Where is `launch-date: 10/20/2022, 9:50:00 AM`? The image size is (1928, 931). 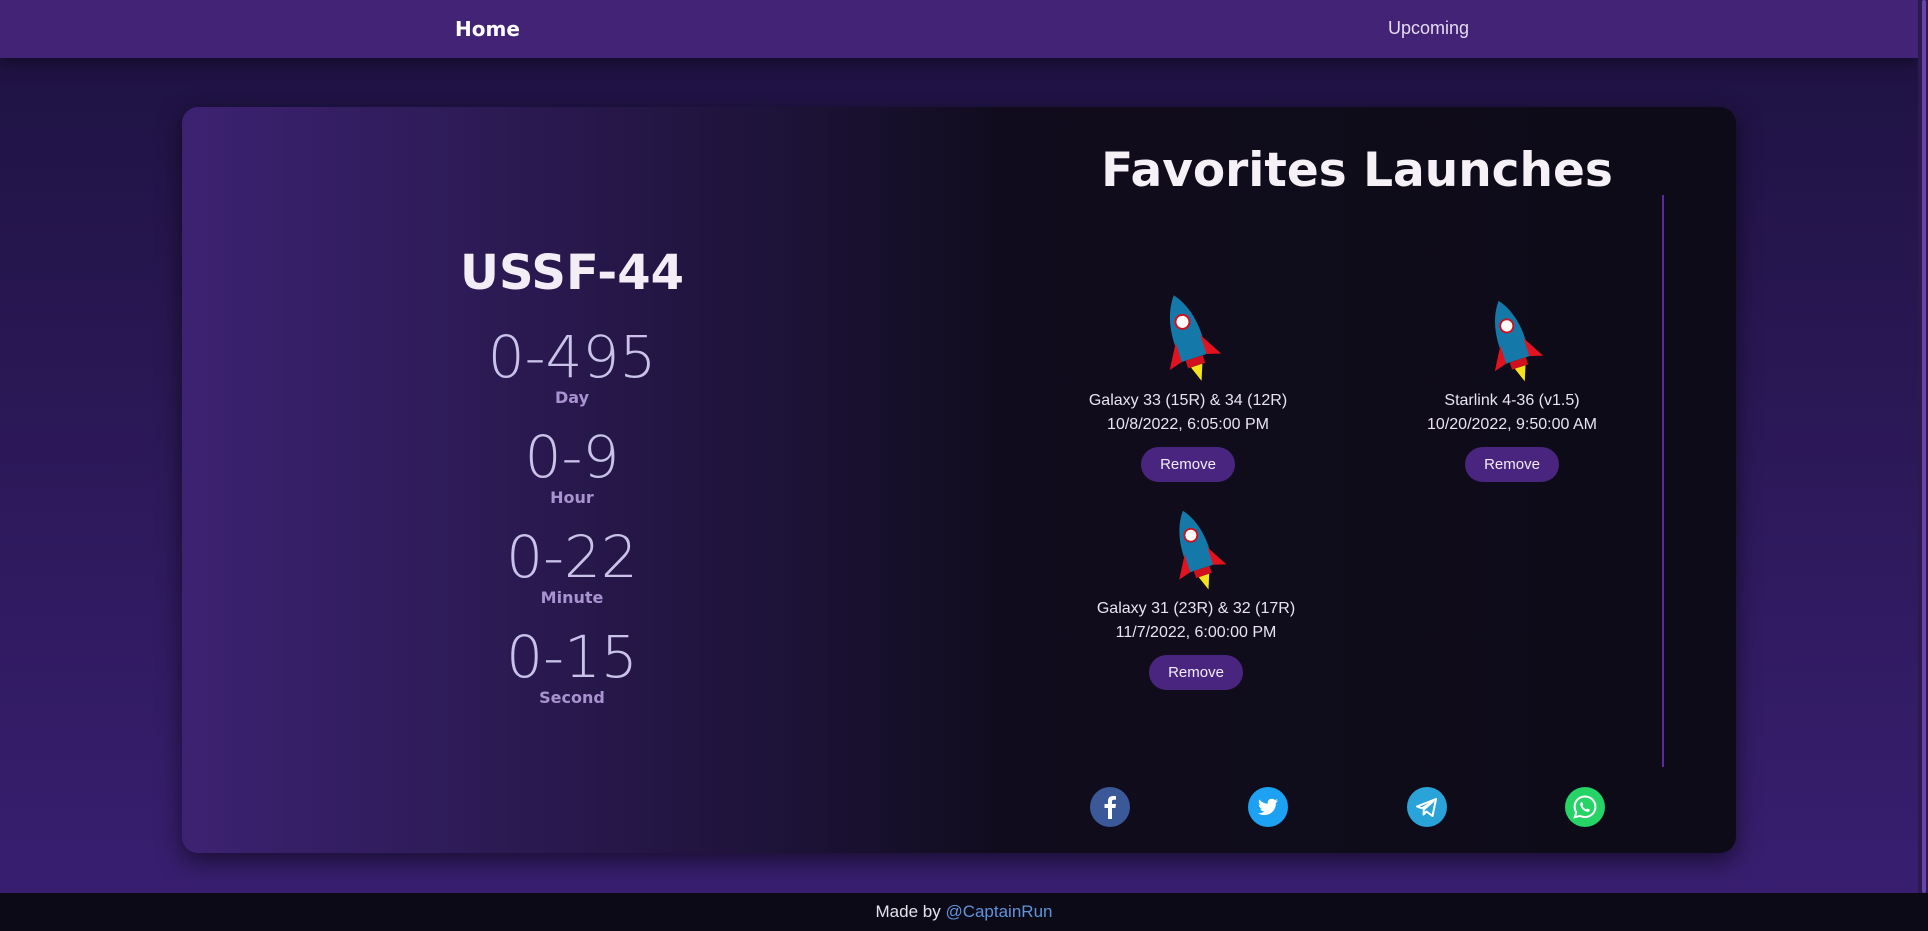 launch-date: 10/20/2022, 9:50:00 AM is located at coordinates (1512, 424).